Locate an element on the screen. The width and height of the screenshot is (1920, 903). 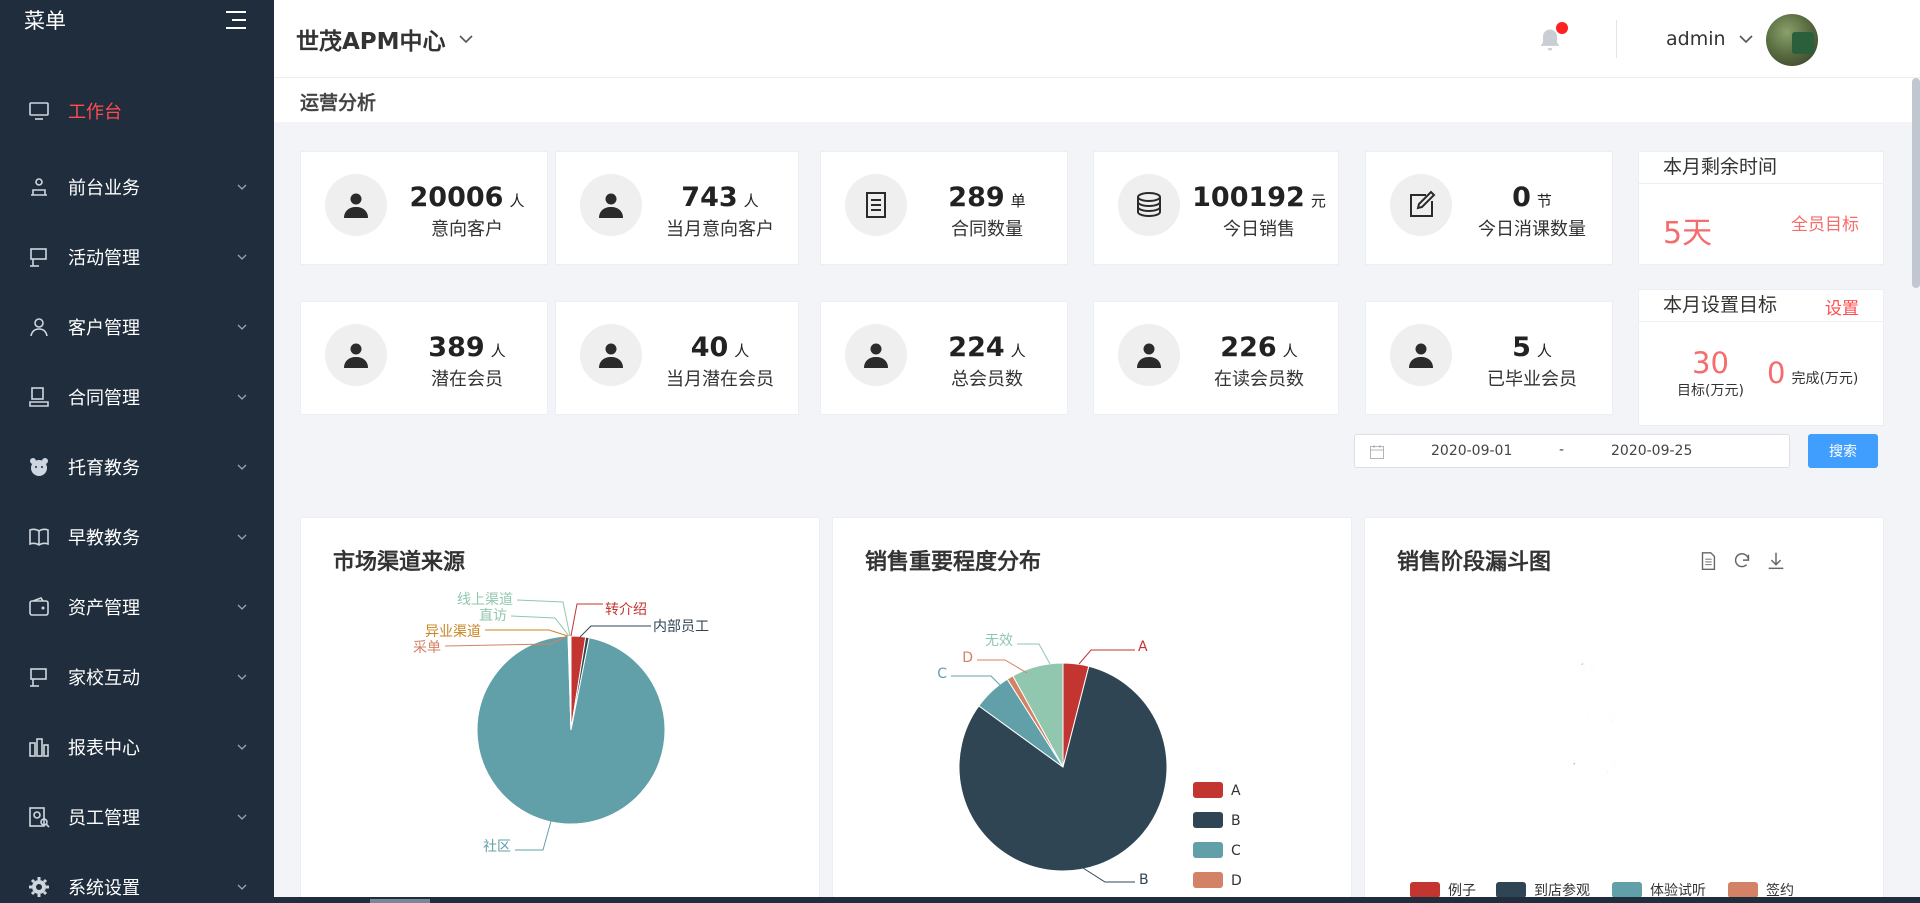
done-amount-label: 完成(万元) is located at coordinates (1825, 379).